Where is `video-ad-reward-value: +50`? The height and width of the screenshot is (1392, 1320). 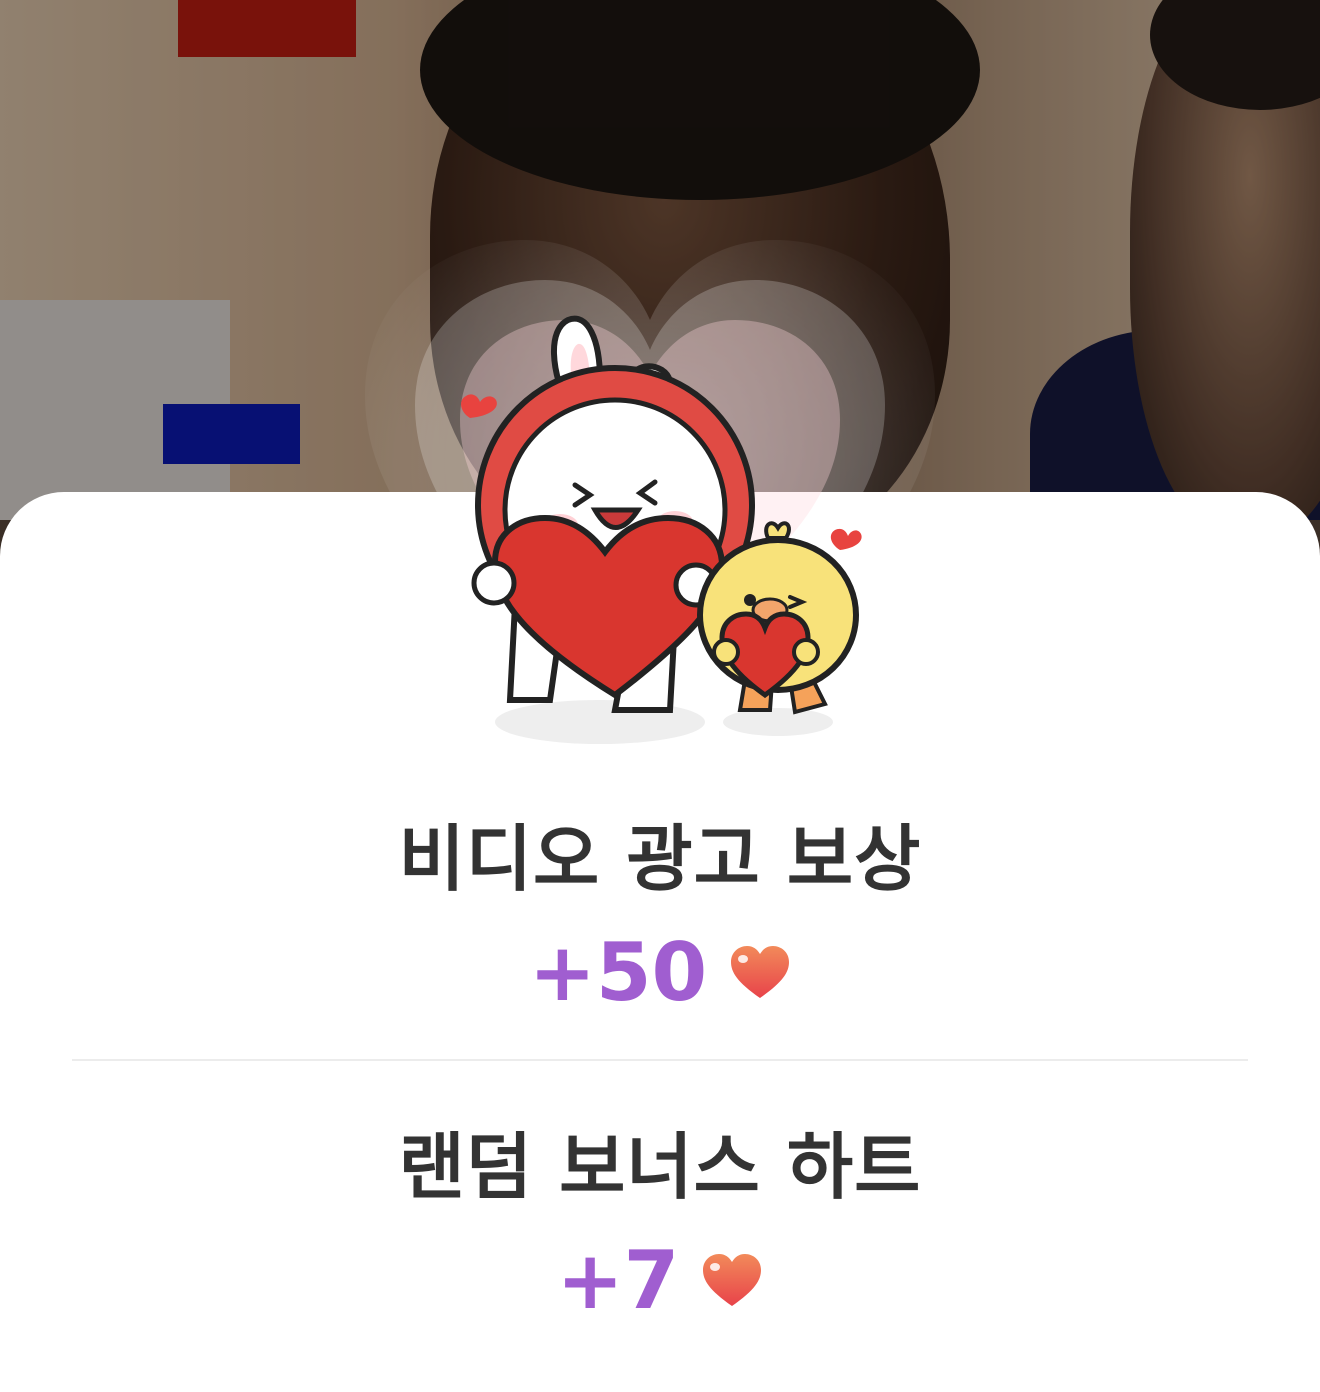
video-ad-reward-value: +50 is located at coordinates (618, 972).